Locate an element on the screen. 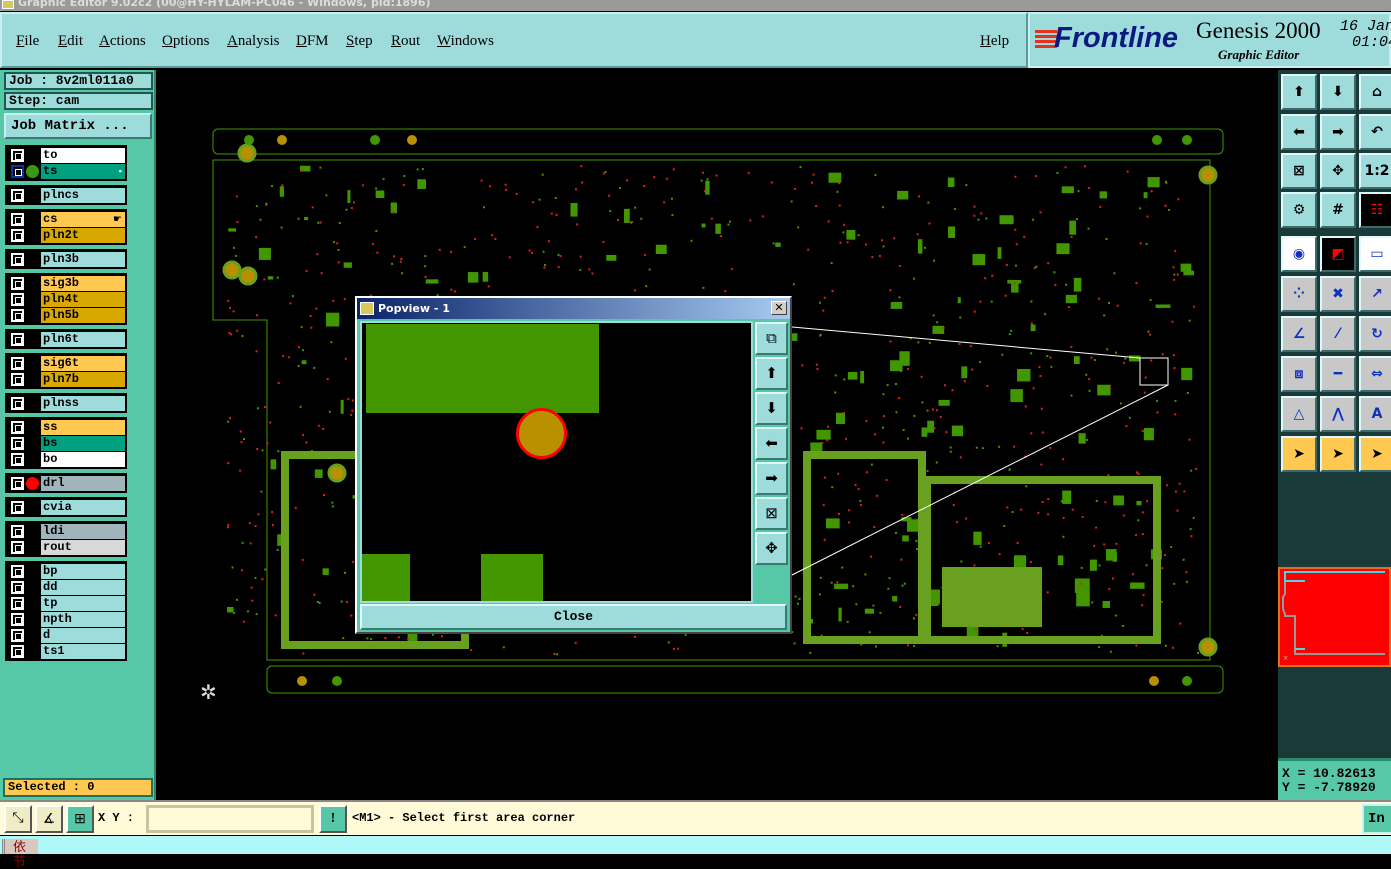 This screenshot has width=1391, height=869. layer-name: ldi is located at coordinates (83, 531).